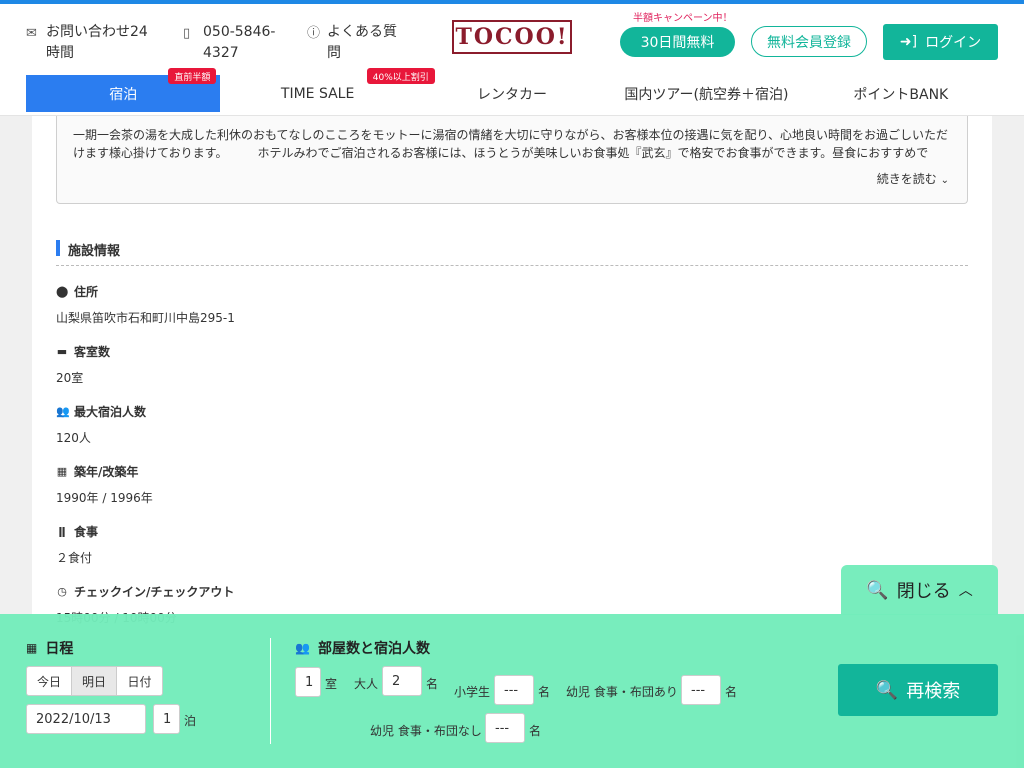 Image resolution: width=1024 pixels, height=768 pixels. Describe the element at coordinates (106, 471) in the screenshot. I see `built-year-label: 築年/改築年` at that location.